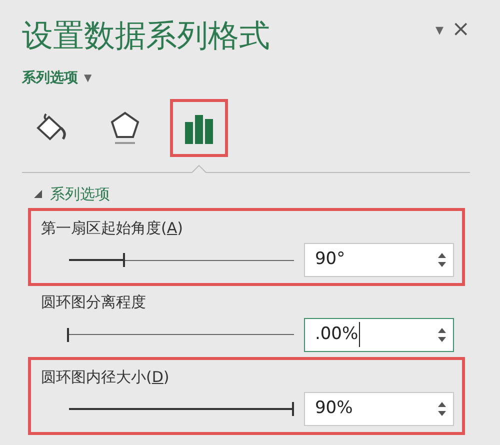 The width and height of the screenshot is (500, 445). Describe the element at coordinates (94, 302) in the screenshot. I see `setting-label: 圆环图分离程度` at that location.